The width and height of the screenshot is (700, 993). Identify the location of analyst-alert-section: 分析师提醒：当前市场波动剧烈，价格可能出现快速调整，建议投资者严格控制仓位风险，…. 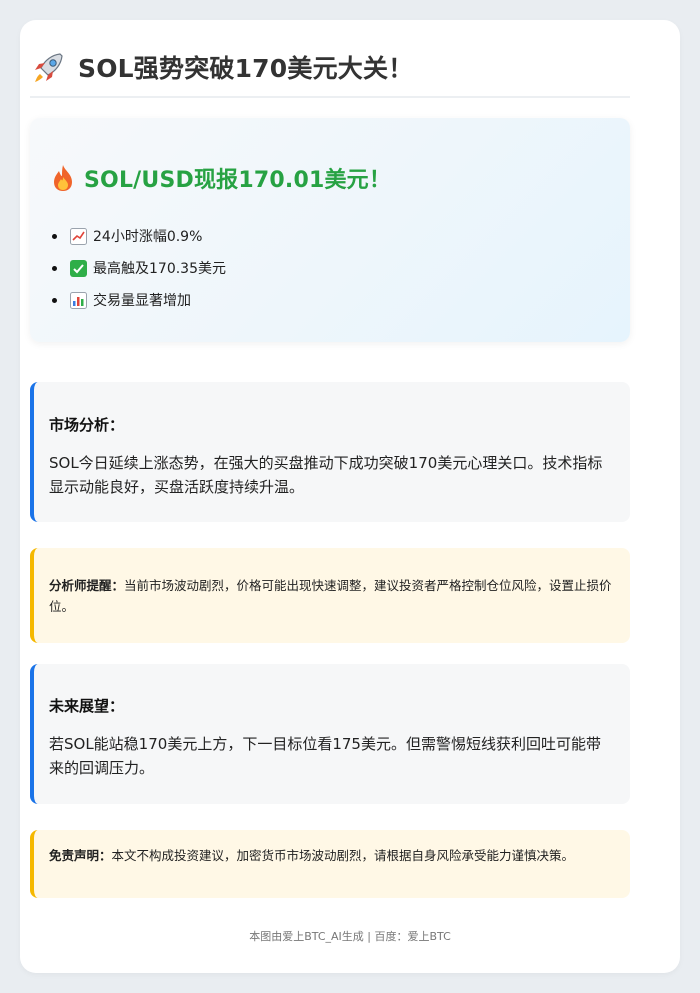
(330, 595).